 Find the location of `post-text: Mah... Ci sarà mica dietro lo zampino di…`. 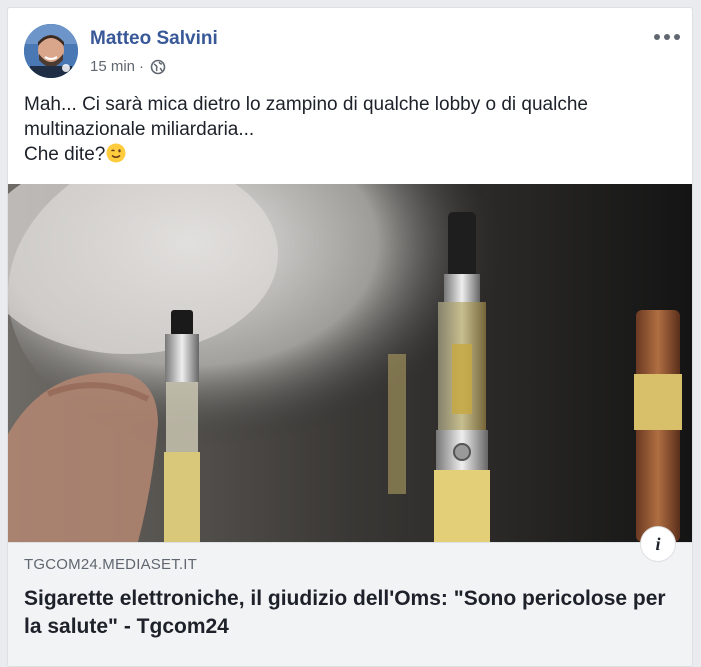

post-text: Mah... Ci sarà mica dietro lo zampino di… is located at coordinates (349, 129).